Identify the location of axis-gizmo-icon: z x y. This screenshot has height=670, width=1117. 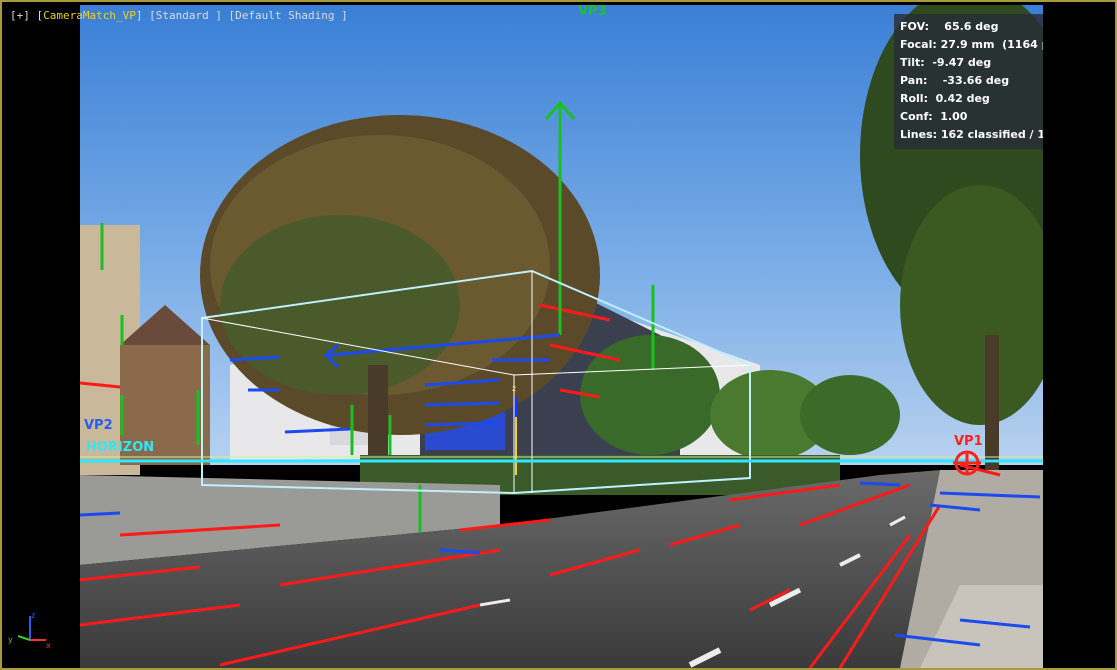
(29, 630).